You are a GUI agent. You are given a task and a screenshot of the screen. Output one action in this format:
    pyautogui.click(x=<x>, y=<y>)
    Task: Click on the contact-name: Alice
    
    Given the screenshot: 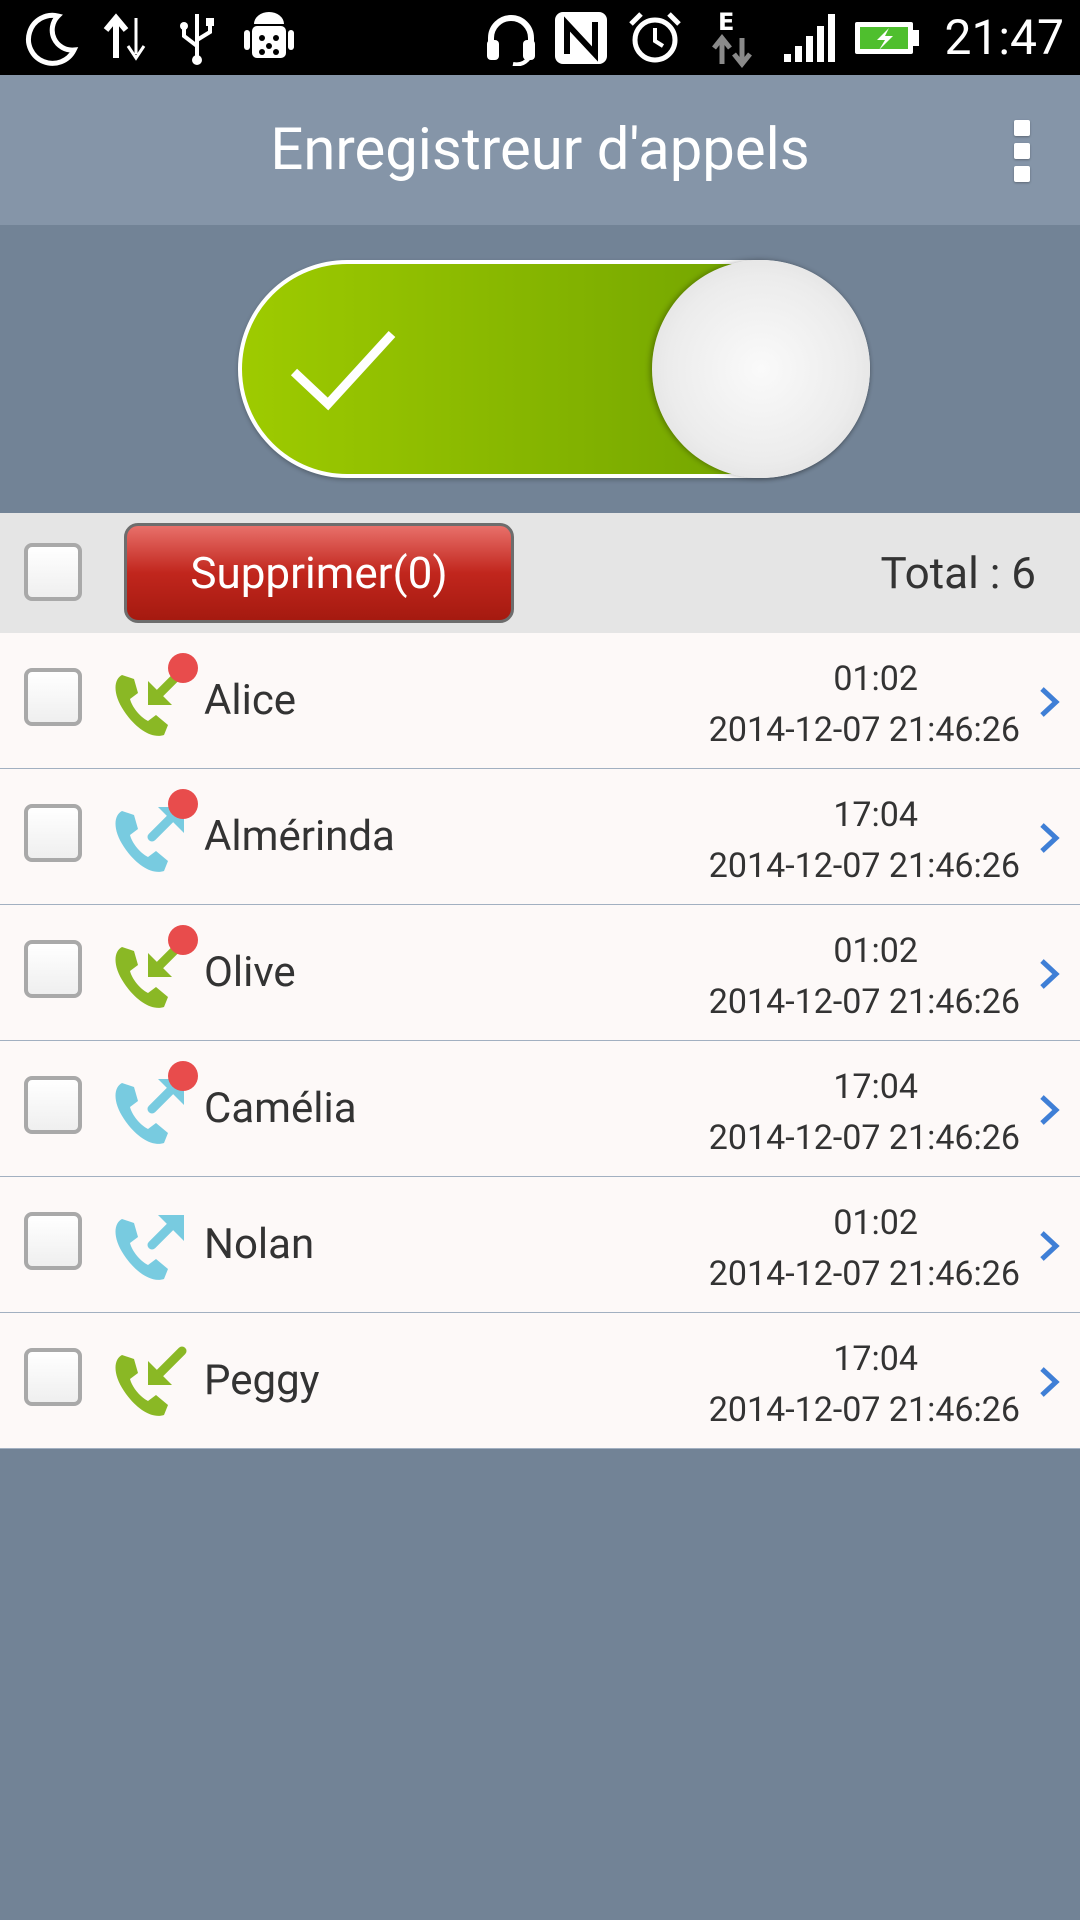 What is the action you would take?
    pyautogui.click(x=250, y=700)
    